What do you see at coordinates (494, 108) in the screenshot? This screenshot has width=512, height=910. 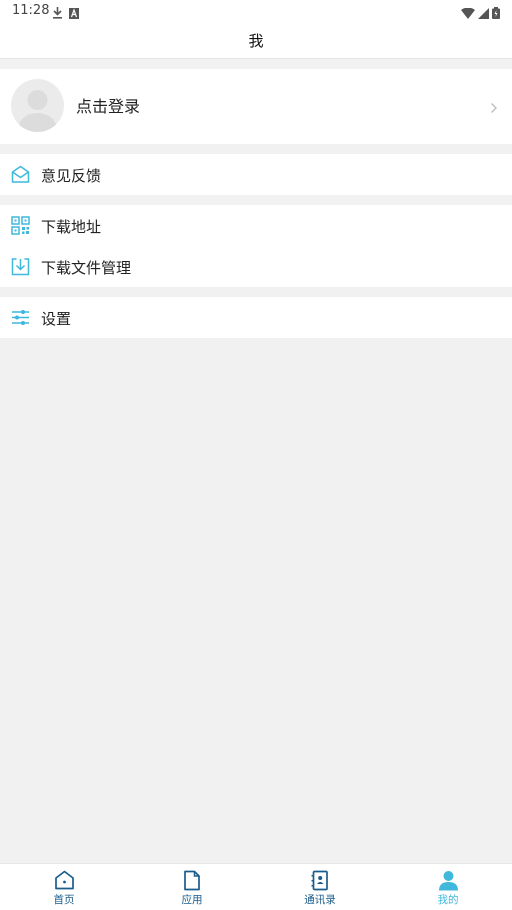 I see `chevron-right-icon` at bounding box center [494, 108].